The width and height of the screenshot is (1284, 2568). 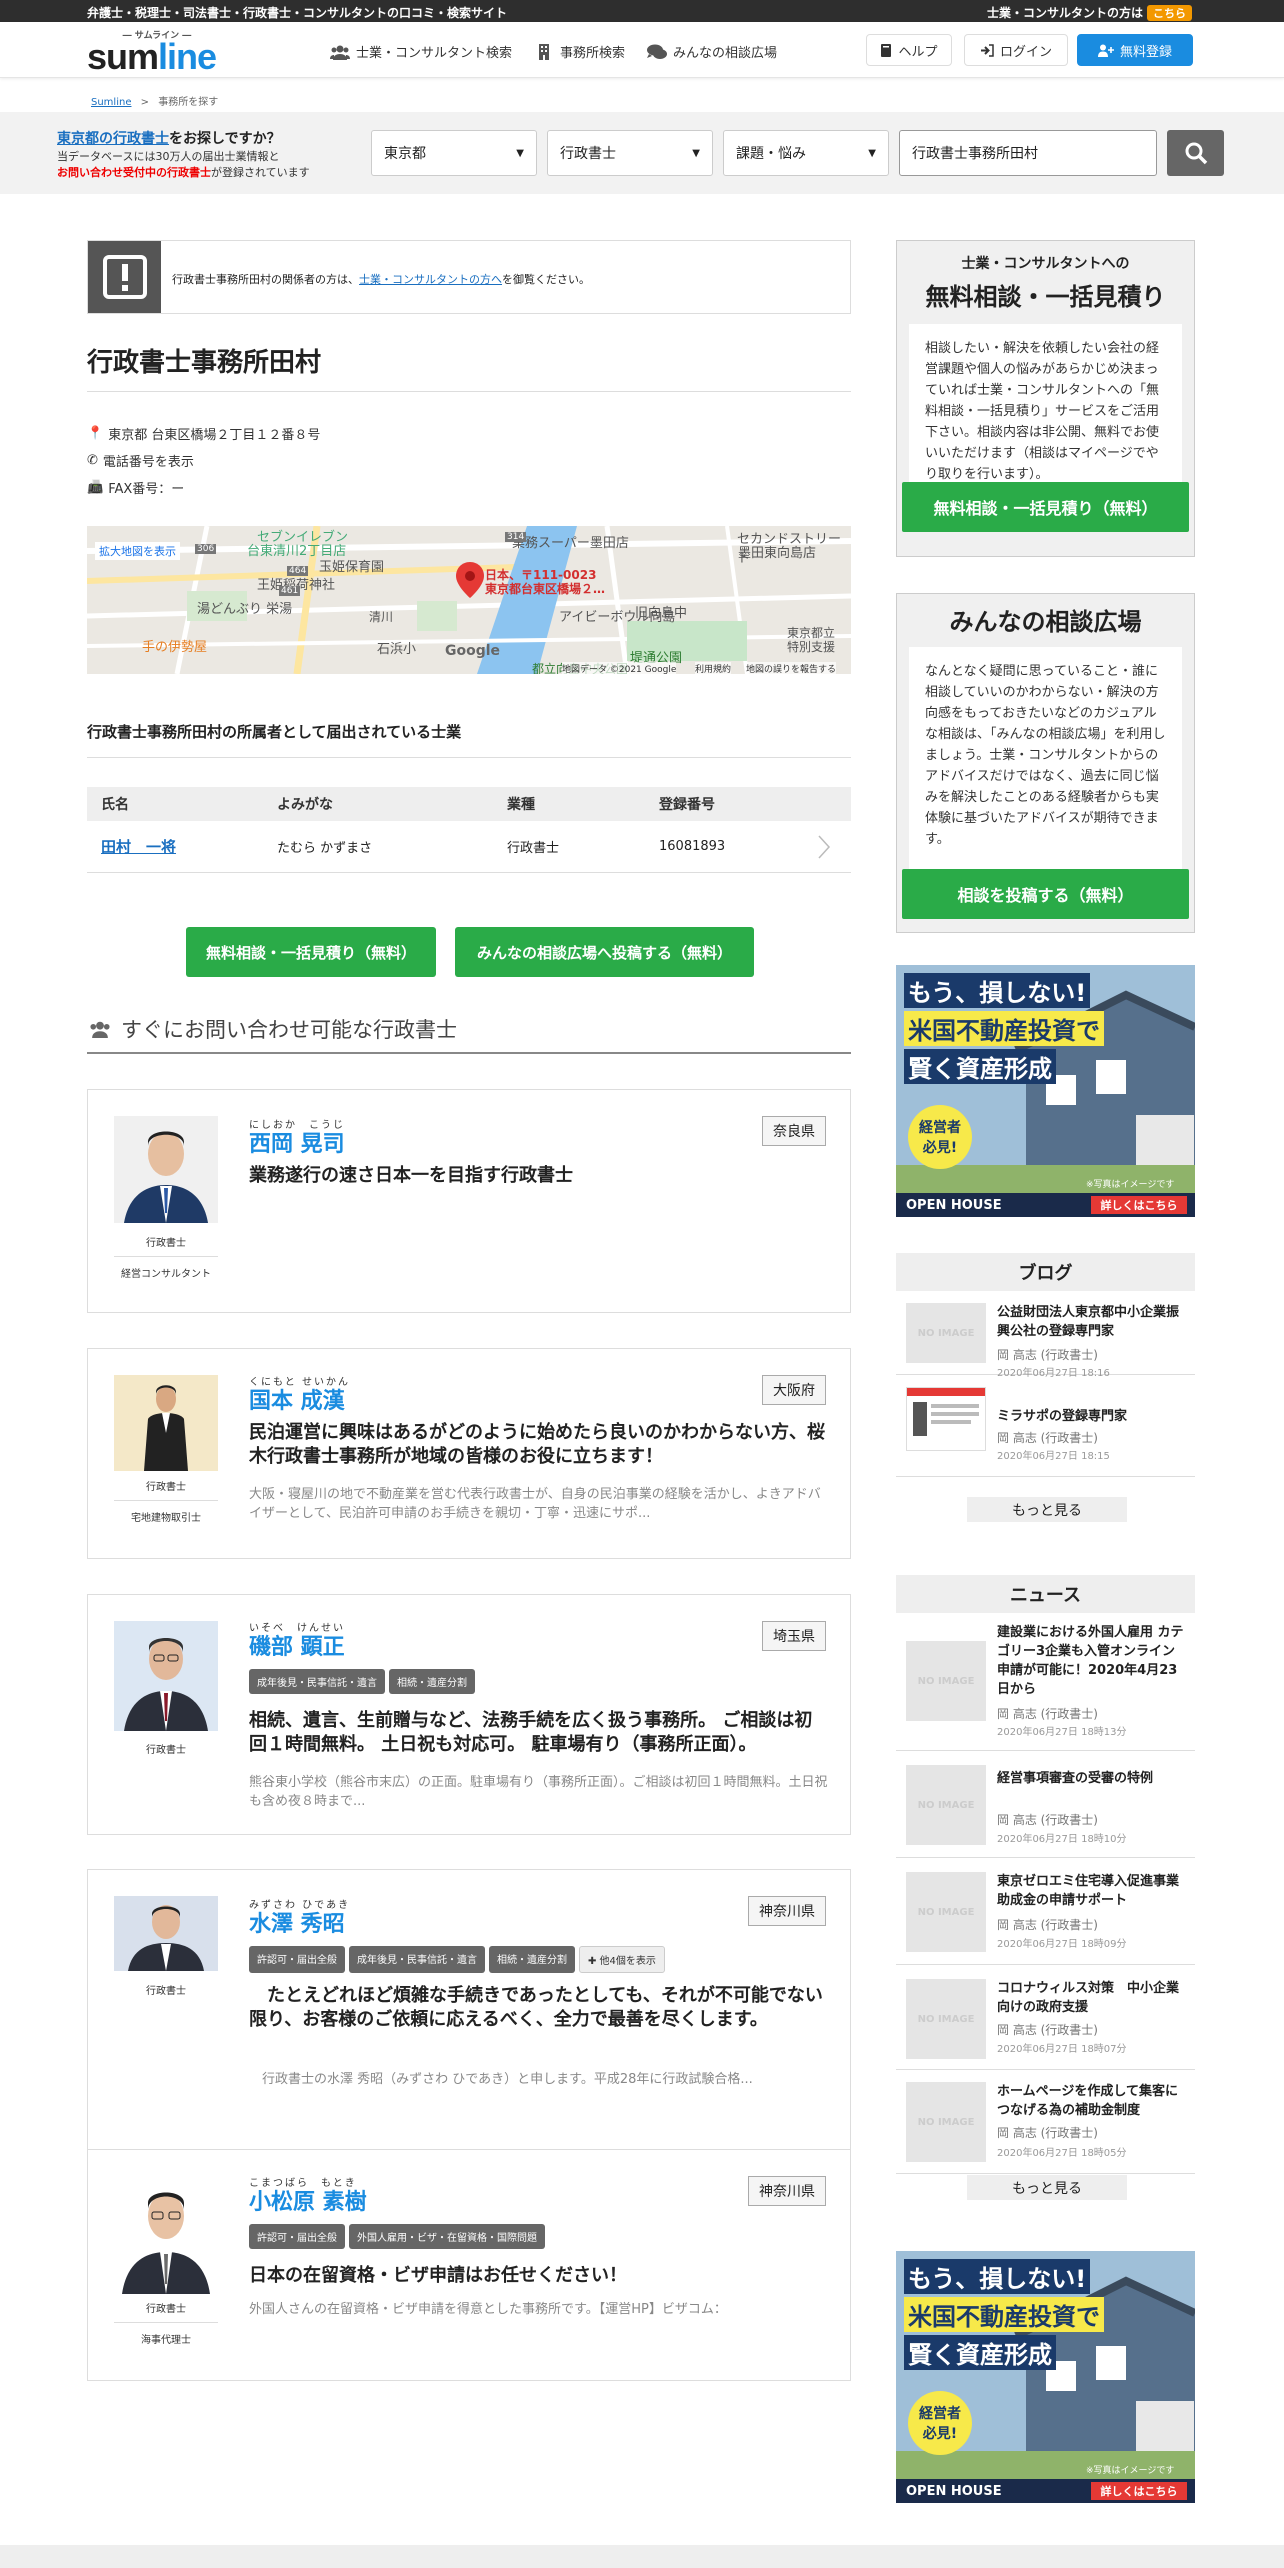 What do you see at coordinates (138, 847) in the screenshot?
I see `member-name-link: 田村 一将` at bounding box center [138, 847].